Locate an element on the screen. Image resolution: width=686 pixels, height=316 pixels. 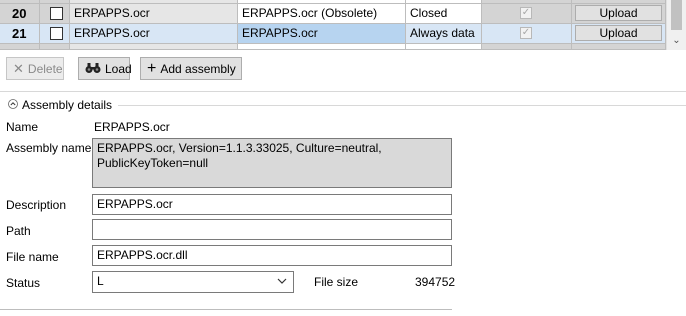
file-name-field: ERPAPPS.ocr.dll is located at coordinates (272, 255).